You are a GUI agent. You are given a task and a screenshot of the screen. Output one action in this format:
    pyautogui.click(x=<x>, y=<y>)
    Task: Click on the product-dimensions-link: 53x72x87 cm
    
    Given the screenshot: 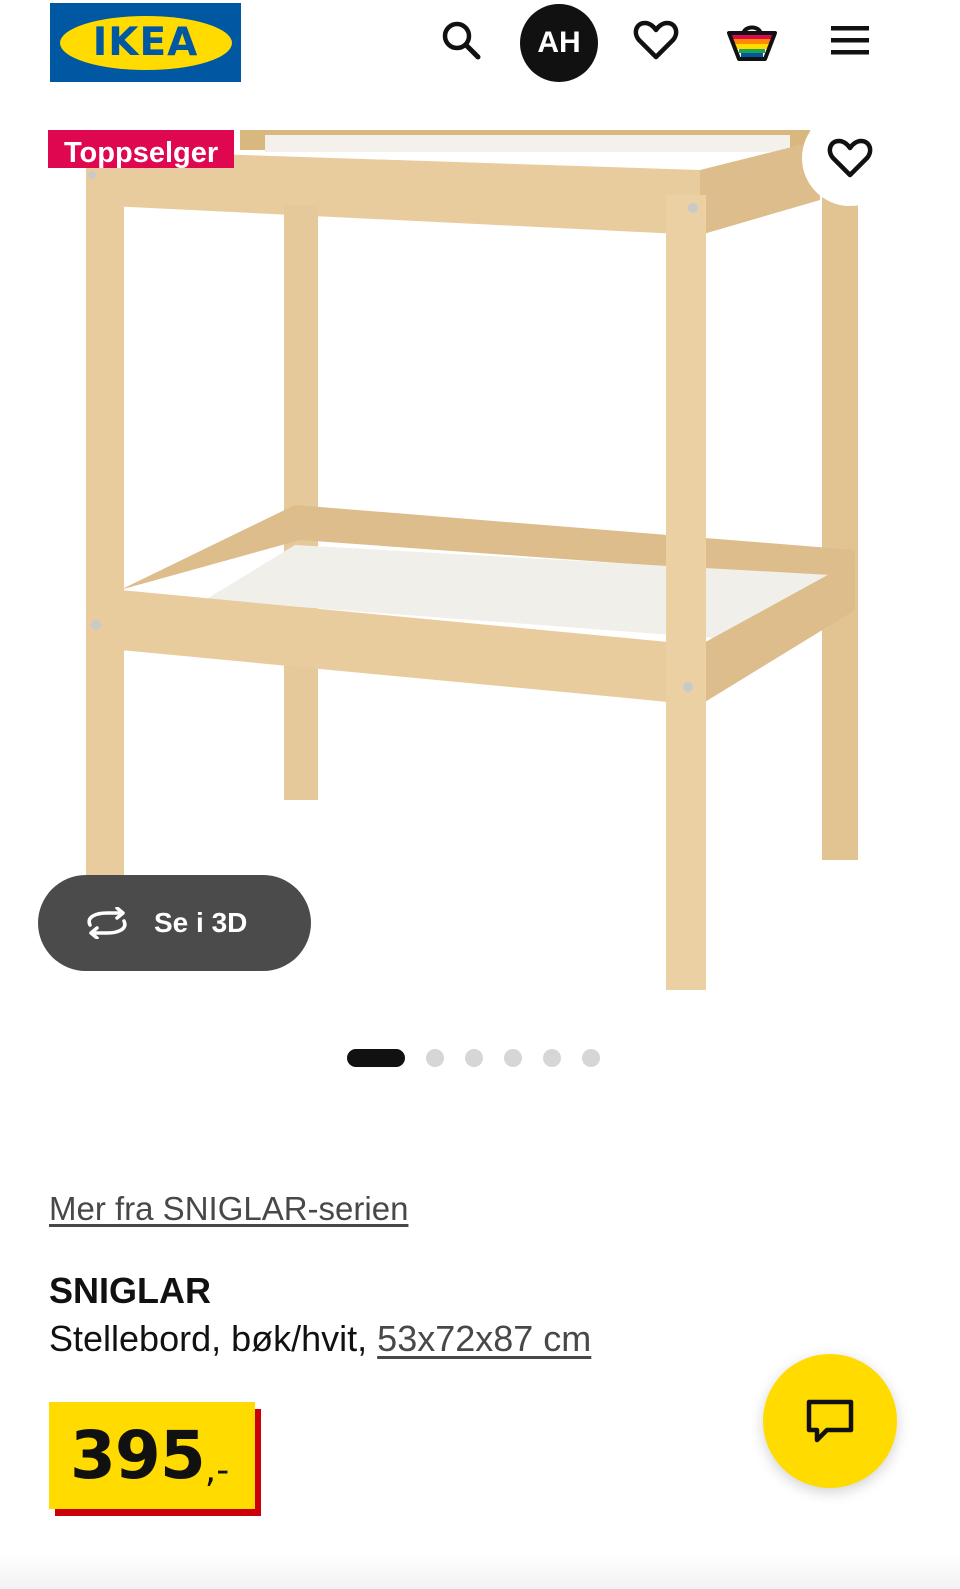 What is the action you would take?
    pyautogui.click(x=484, y=1338)
    